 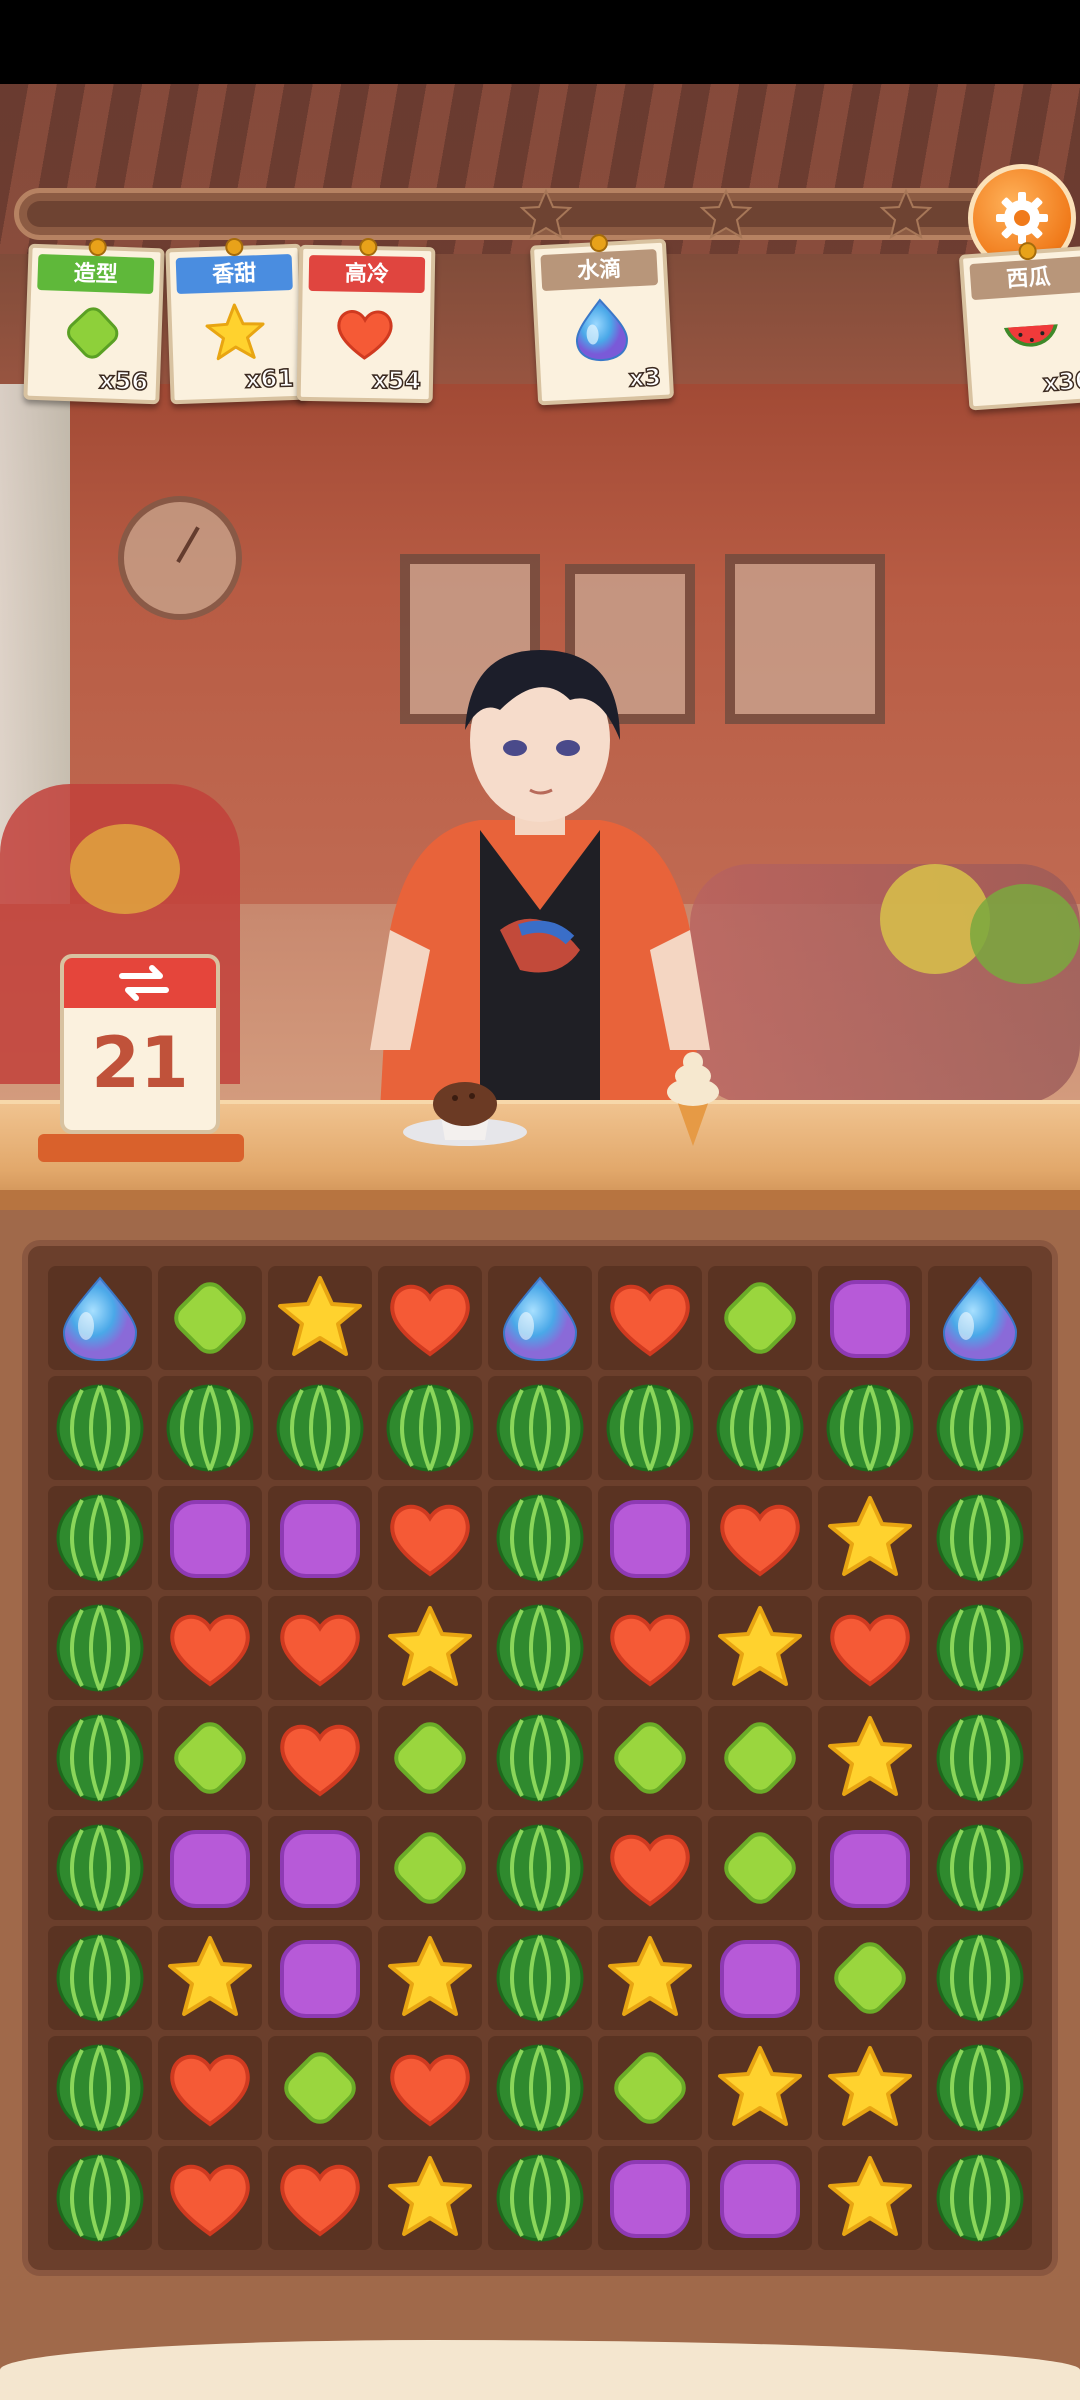 I want to click on wall-clock, so click(x=180, y=558).